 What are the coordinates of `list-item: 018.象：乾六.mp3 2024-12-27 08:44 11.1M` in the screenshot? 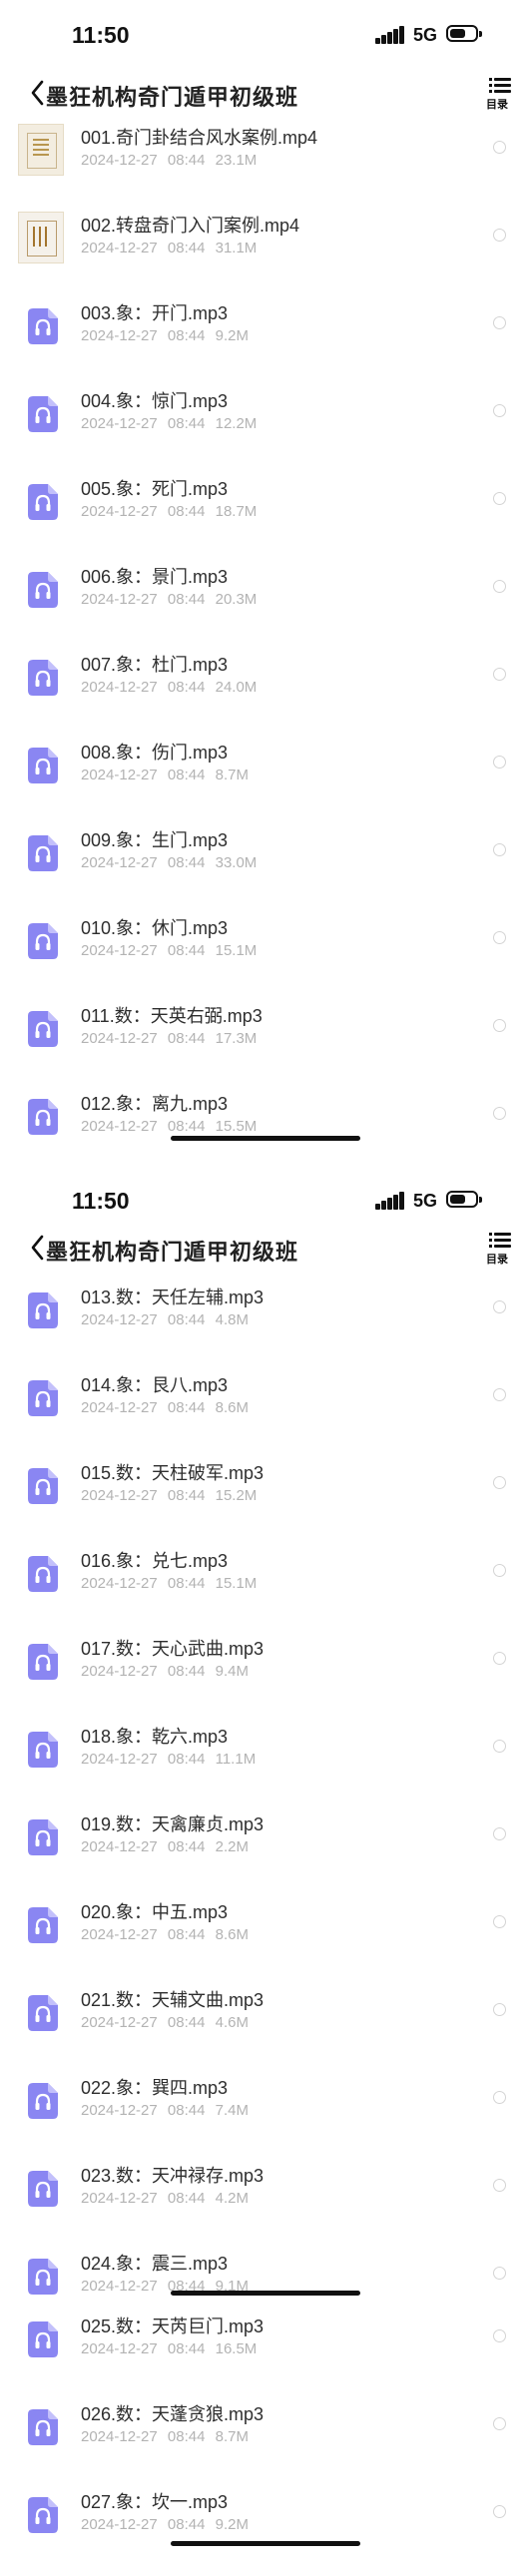 It's located at (266, 1767).